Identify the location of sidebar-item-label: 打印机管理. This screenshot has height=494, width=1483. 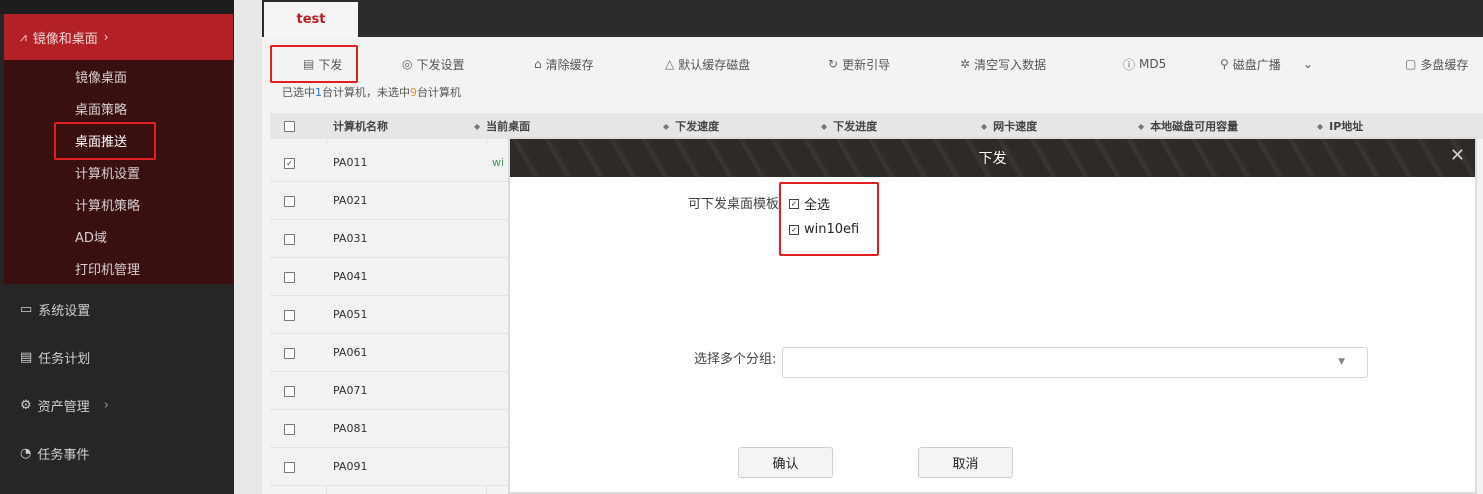
(108, 270).